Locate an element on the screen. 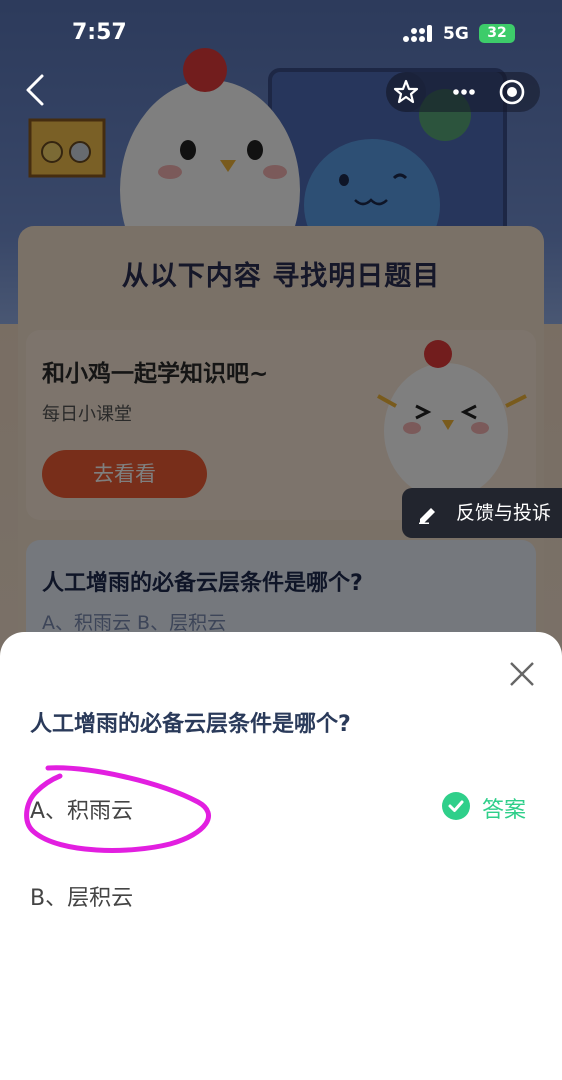 Image resolution: width=562 pixels, height=1080 pixels. feedback-button: 反馈与投诉 is located at coordinates (482, 513).